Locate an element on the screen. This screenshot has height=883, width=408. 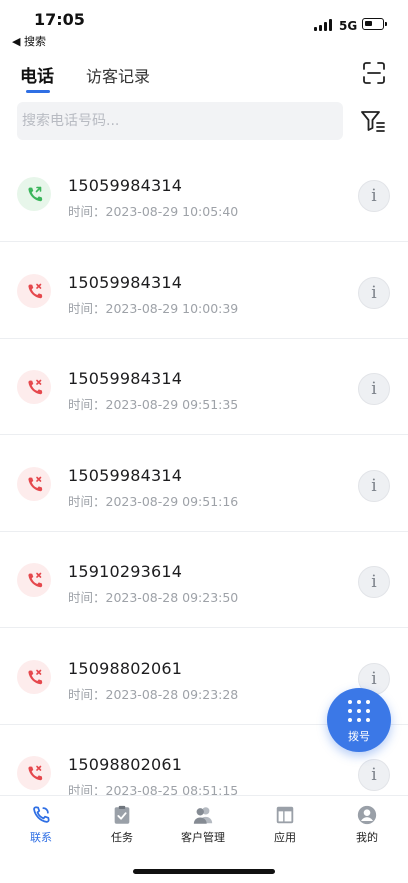
nav-label-me: 我的 is located at coordinates (367, 837).